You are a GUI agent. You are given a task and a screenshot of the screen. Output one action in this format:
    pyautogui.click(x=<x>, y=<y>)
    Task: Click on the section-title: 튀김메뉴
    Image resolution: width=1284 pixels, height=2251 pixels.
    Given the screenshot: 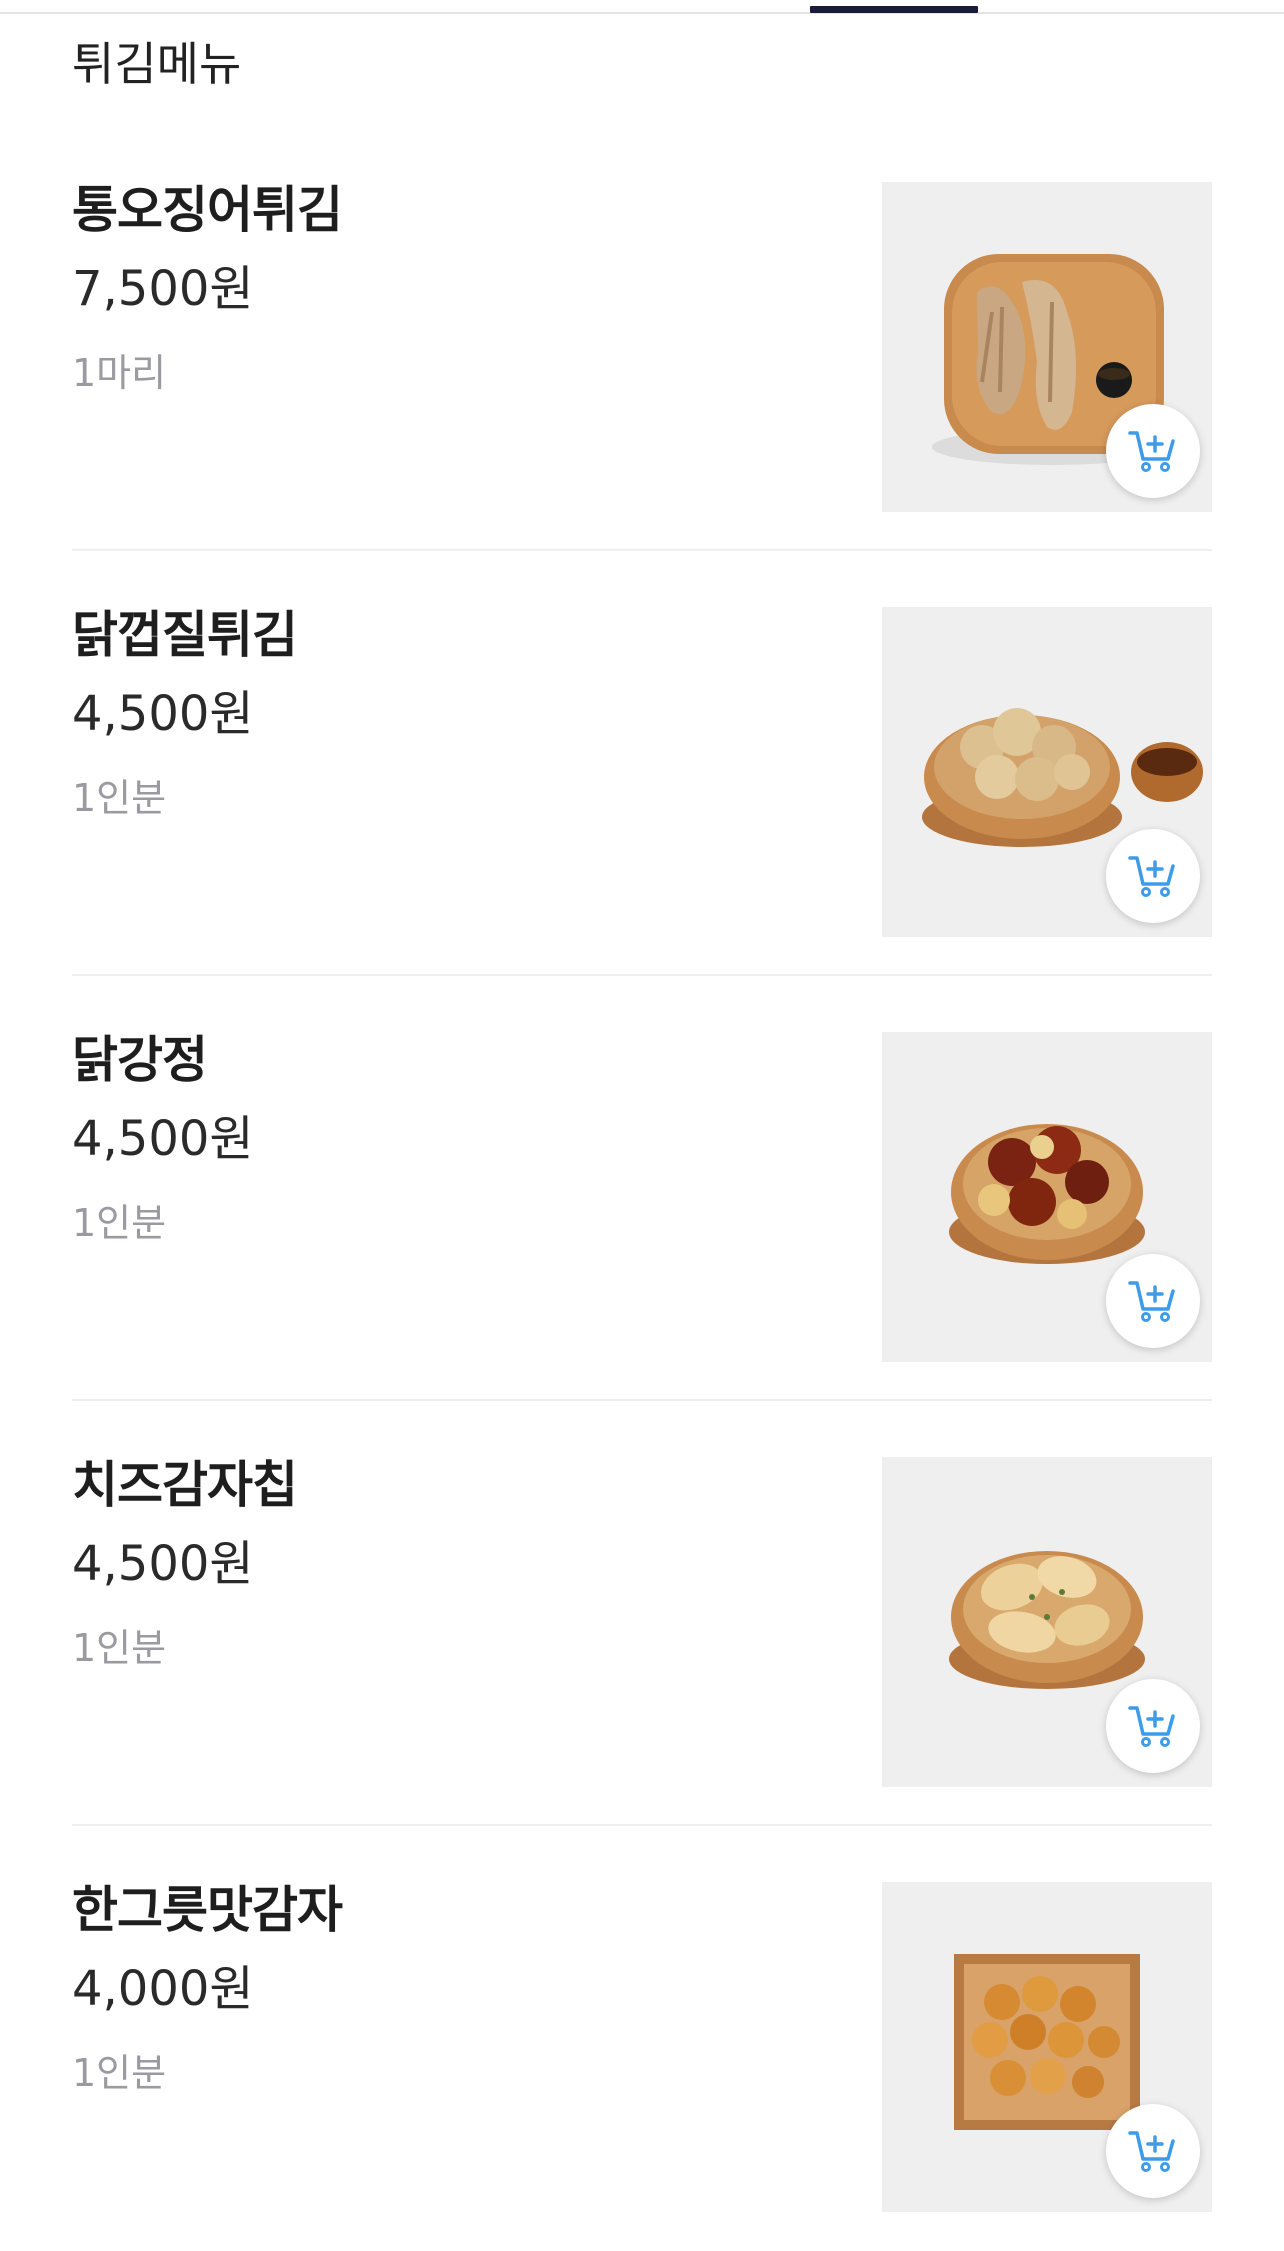 What is the action you would take?
    pyautogui.click(x=157, y=64)
    